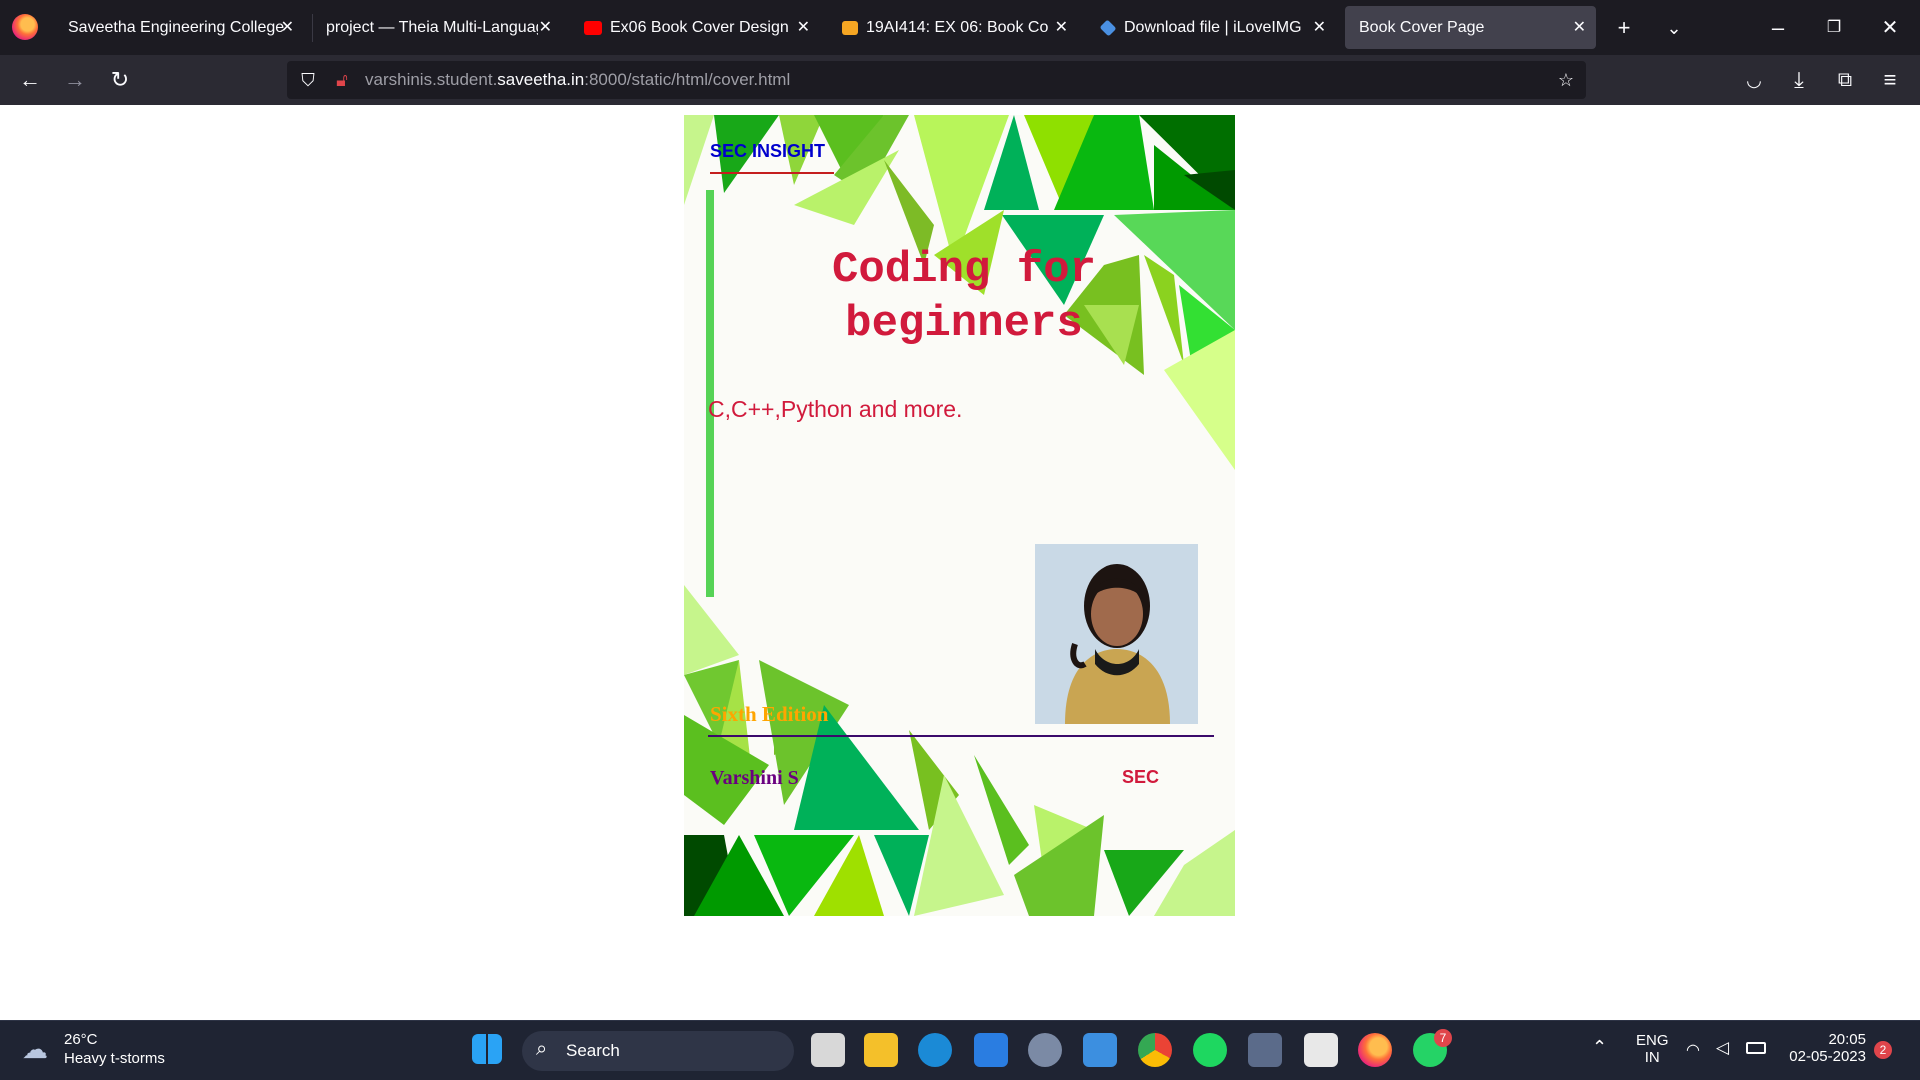 The width and height of the screenshot is (1920, 1080). What do you see at coordinates (658, 1051) in the screenshot?
I see `taskbar-search: ⌕ Search` at bounding box center [658, 1051].